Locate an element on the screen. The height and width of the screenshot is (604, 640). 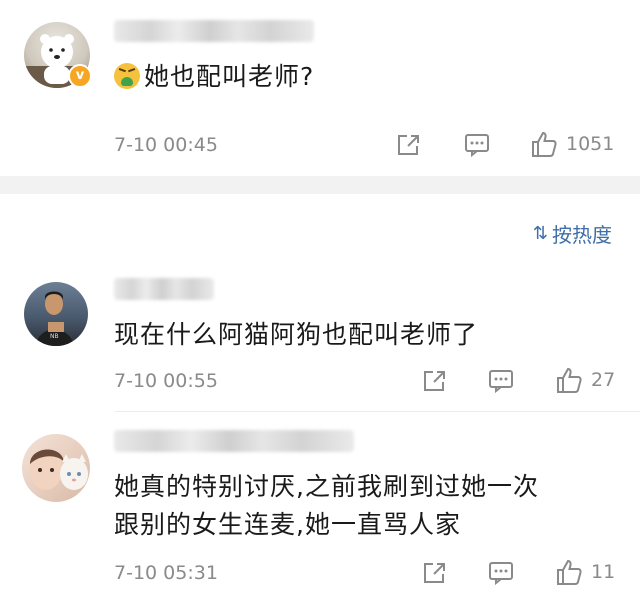
sort-by-hot-button: ⇅ 按热度 is located at coordinates (572, 233).